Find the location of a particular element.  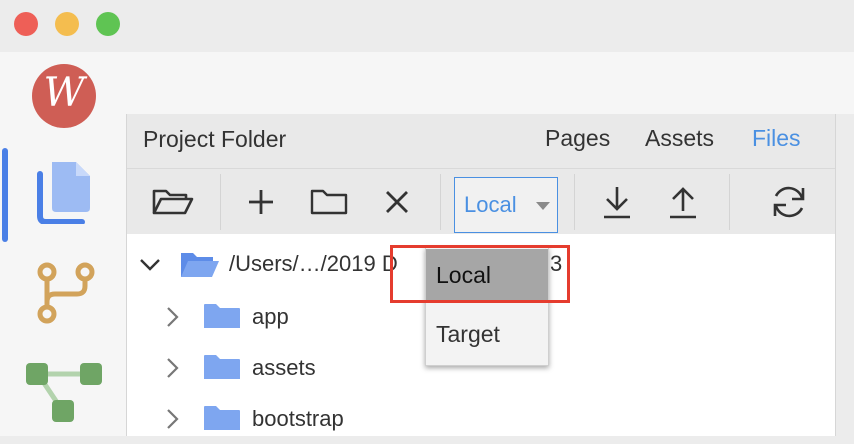

download-icon is located at coordinates (617, 203).